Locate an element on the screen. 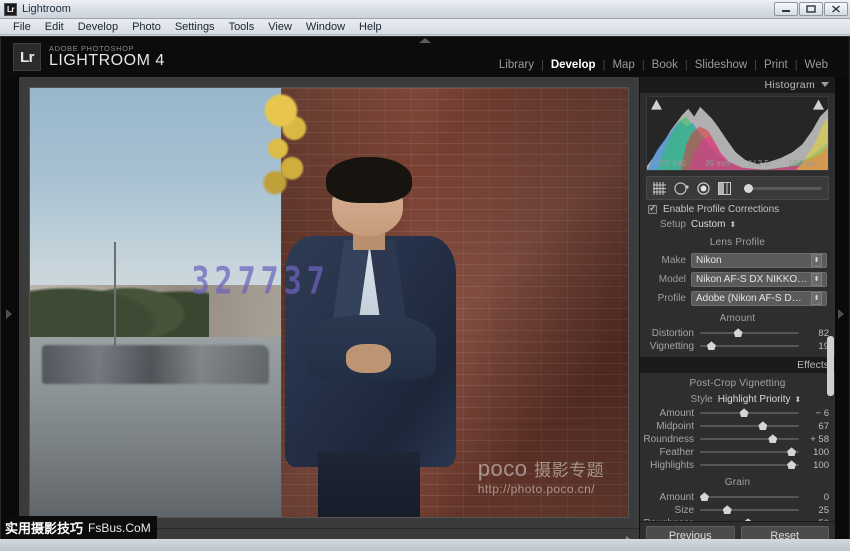 The height and width of the screenshot is (551, 850). right-panel-rail is located at coordinates (842, 313).